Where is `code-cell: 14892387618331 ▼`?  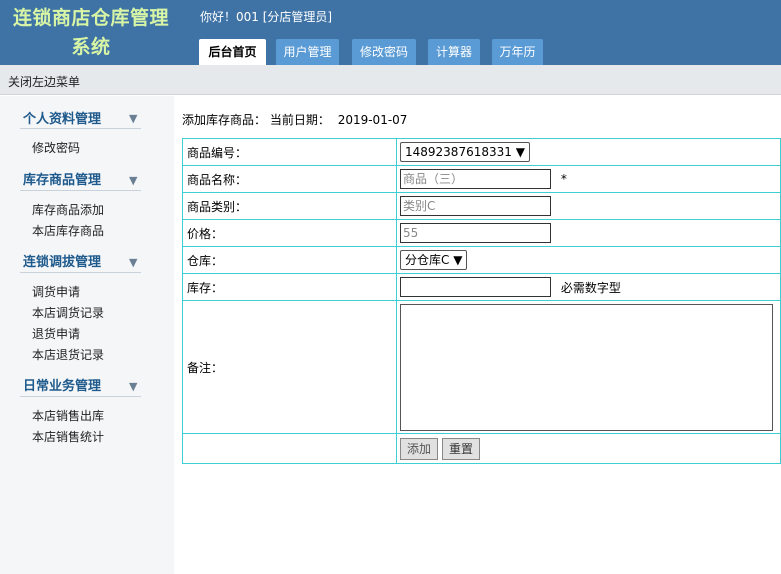 code-cell: 14892387618331 ▼ is located at coordinates (588, 152).